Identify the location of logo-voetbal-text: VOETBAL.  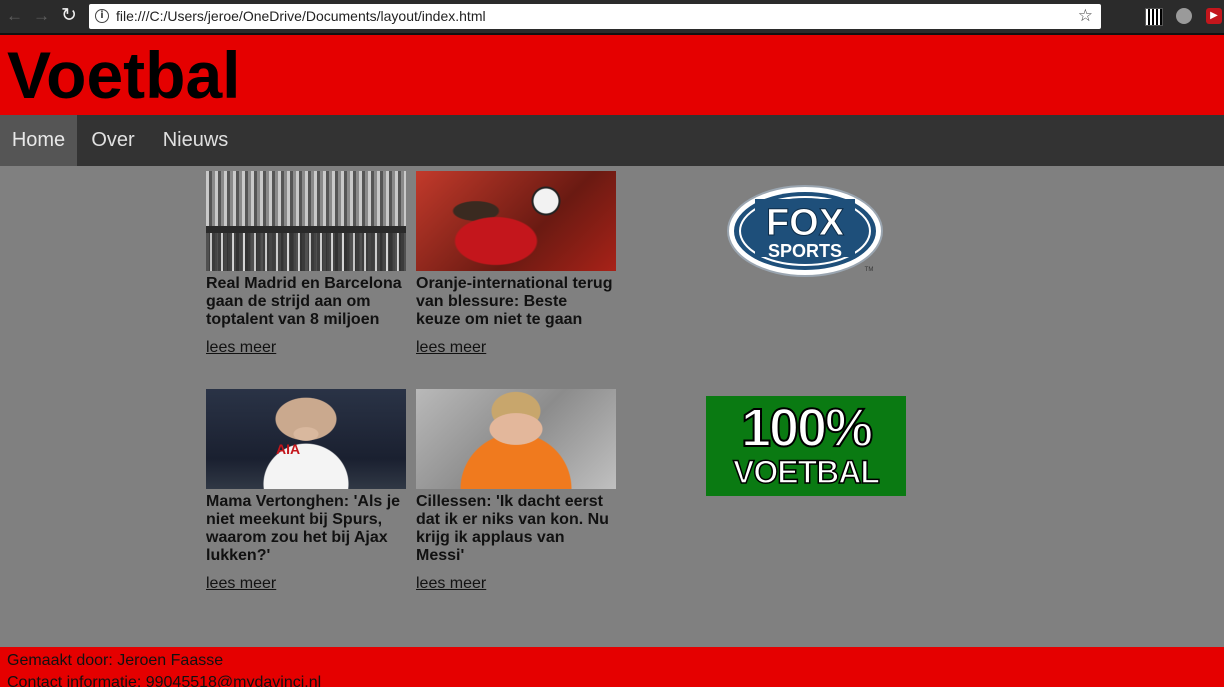
(806, 472).